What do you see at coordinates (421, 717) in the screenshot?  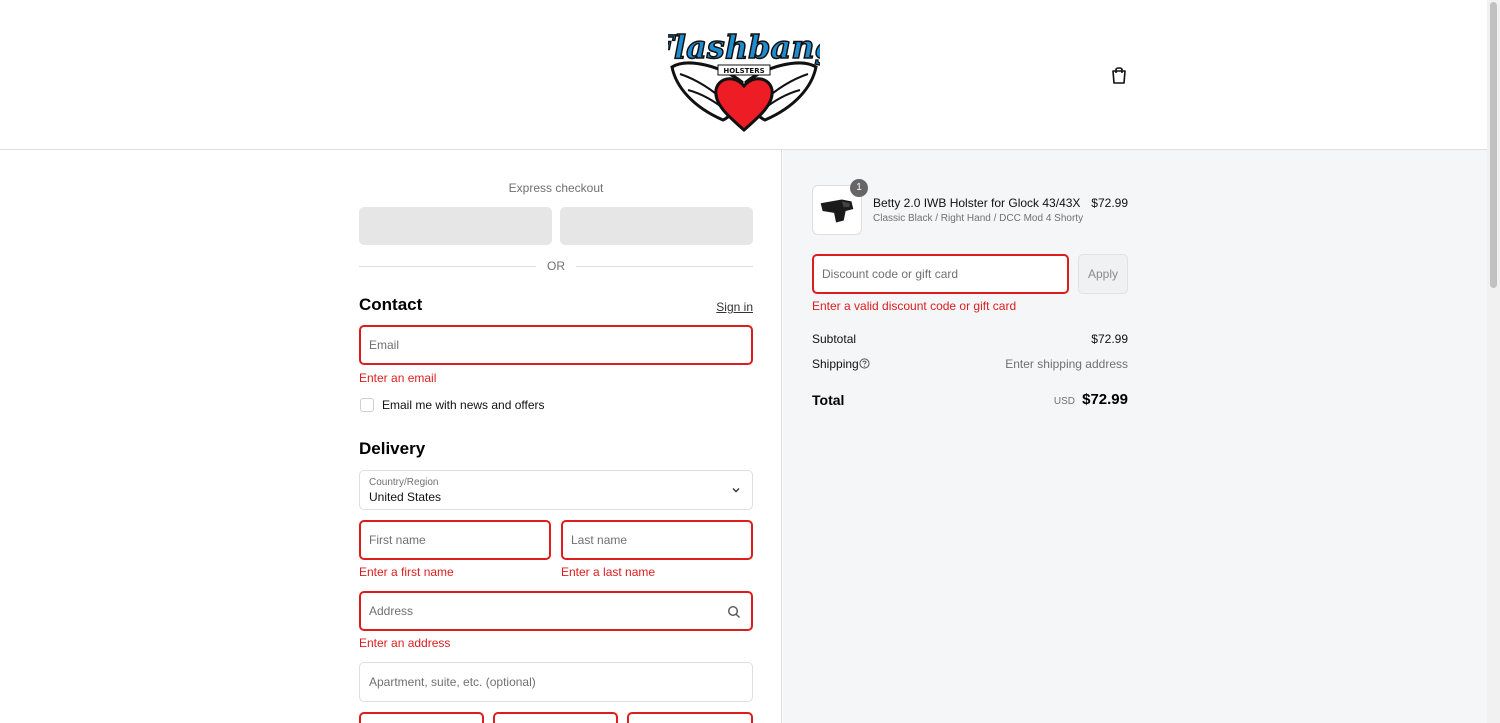 I see `city-input` at bounding box center [421, 717].